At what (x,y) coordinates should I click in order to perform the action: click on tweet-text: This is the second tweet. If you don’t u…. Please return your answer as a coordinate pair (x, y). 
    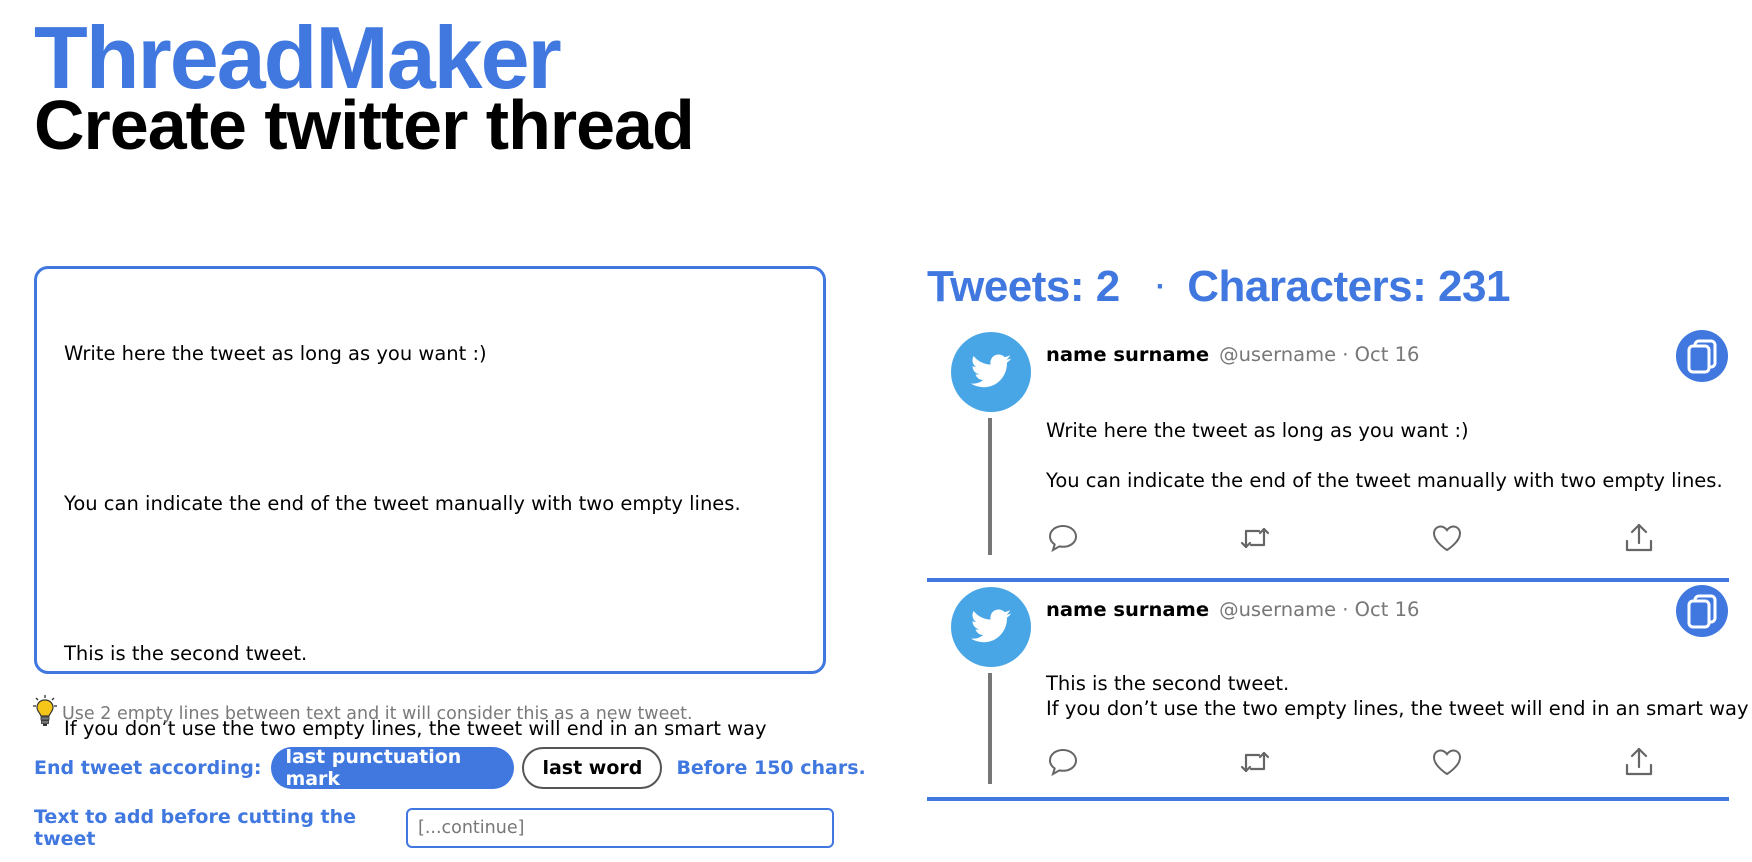
    Looking at the image, I should click on (1397, 696).